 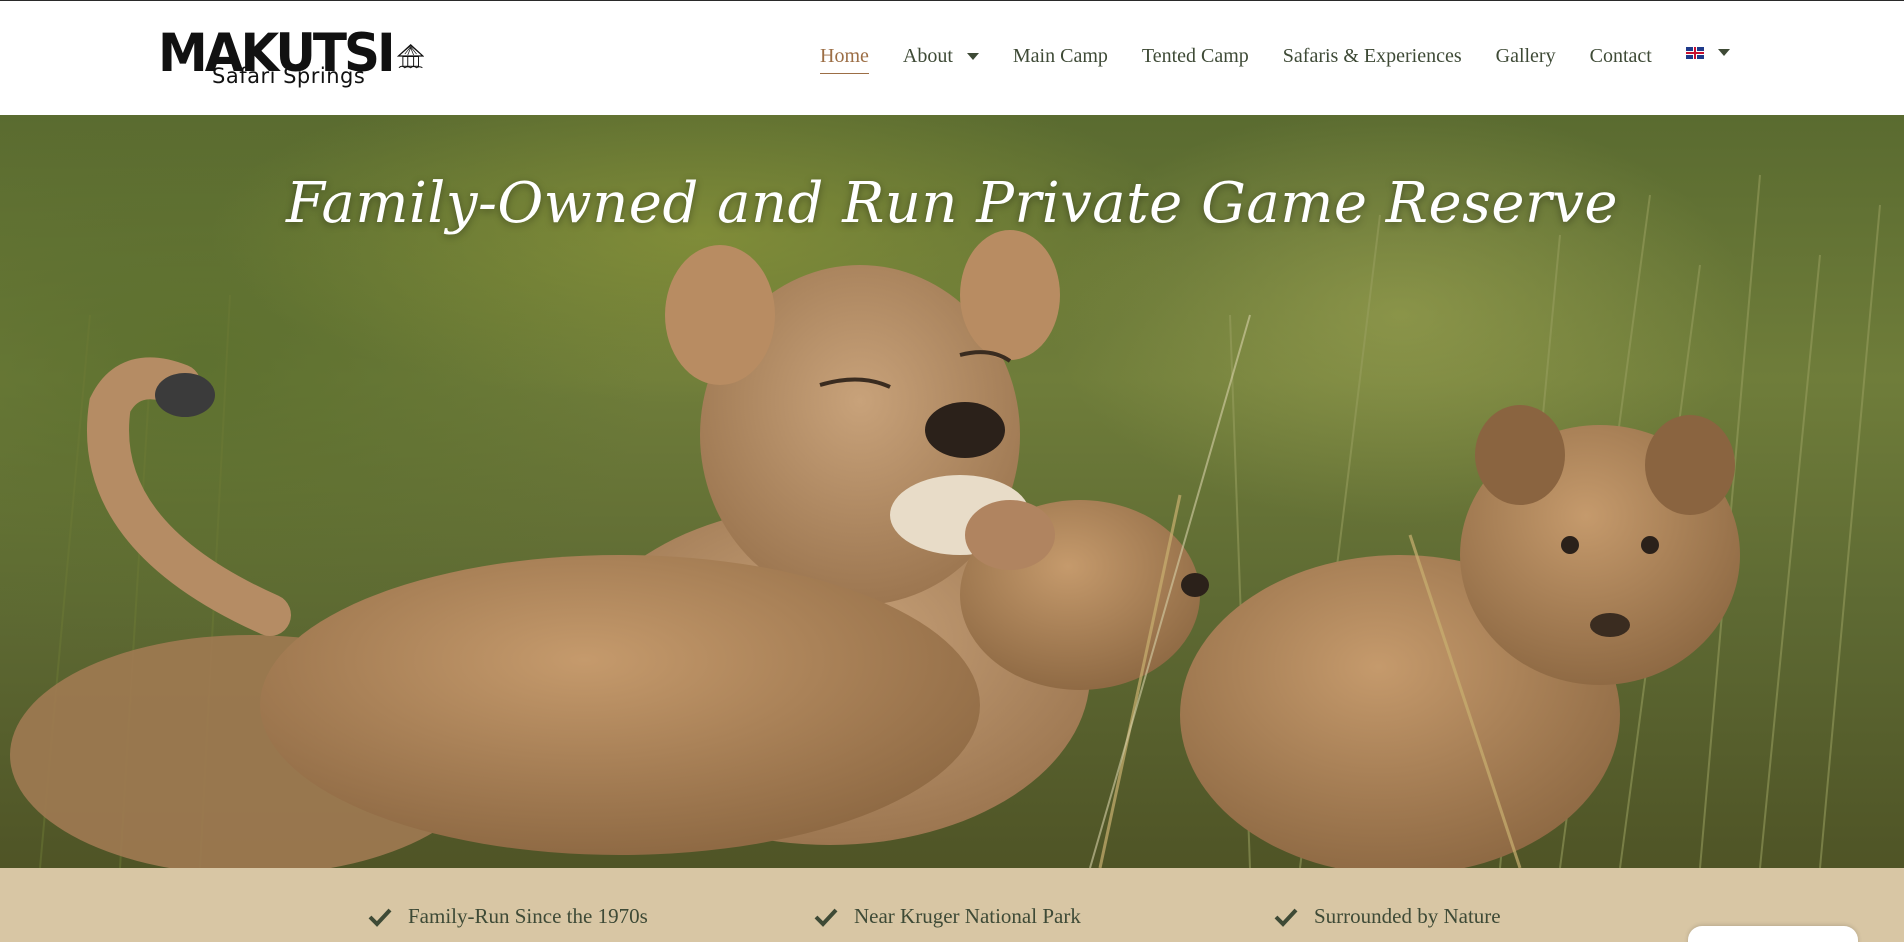 I want to click on feature-item: Family-Run Since the 1970s, so click(x=508, y=916).